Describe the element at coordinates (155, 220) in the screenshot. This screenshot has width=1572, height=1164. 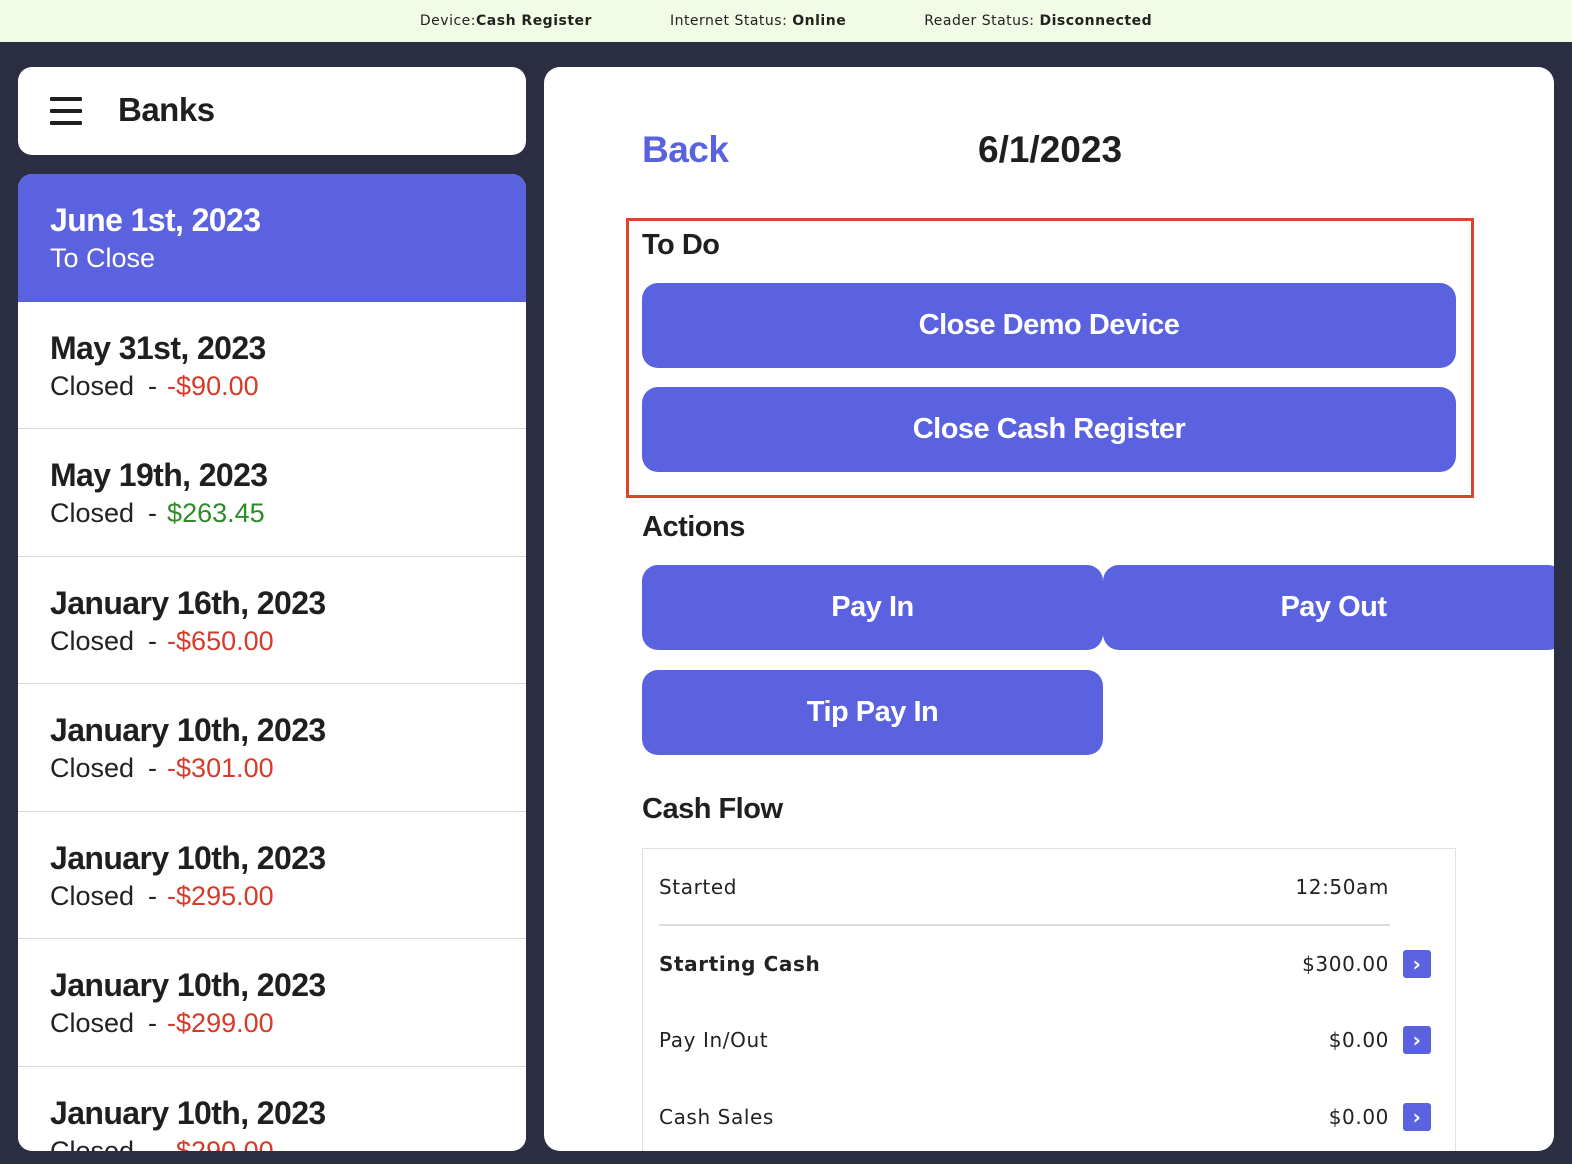
I see `bank-date: June 1st, 2023` at that location.